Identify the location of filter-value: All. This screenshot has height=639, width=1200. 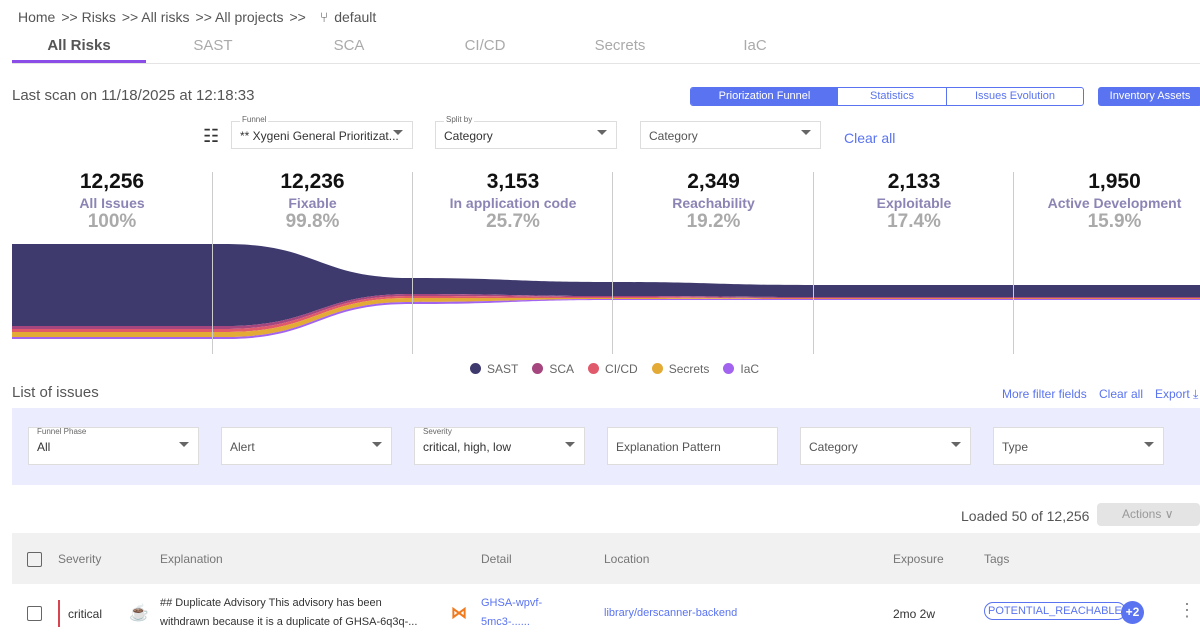
(44, 447).